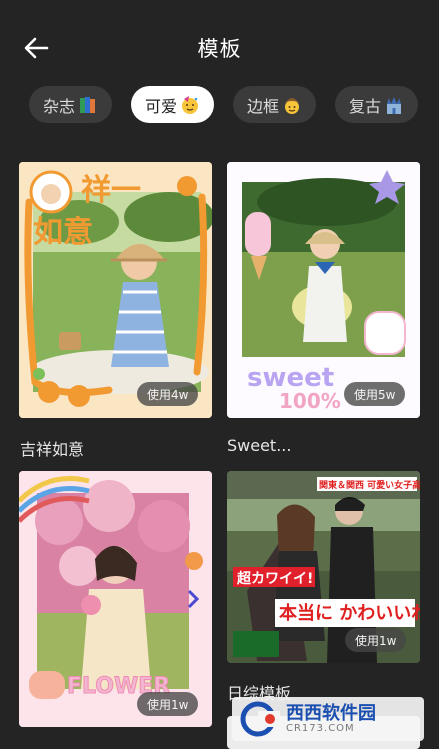 Image resolution: width=439 pixels, height=749 pixels. What do you see at coordinates (59, 106) in the screenshot?
I see `tab-label: 杂志` at bounding box center [59, 106].